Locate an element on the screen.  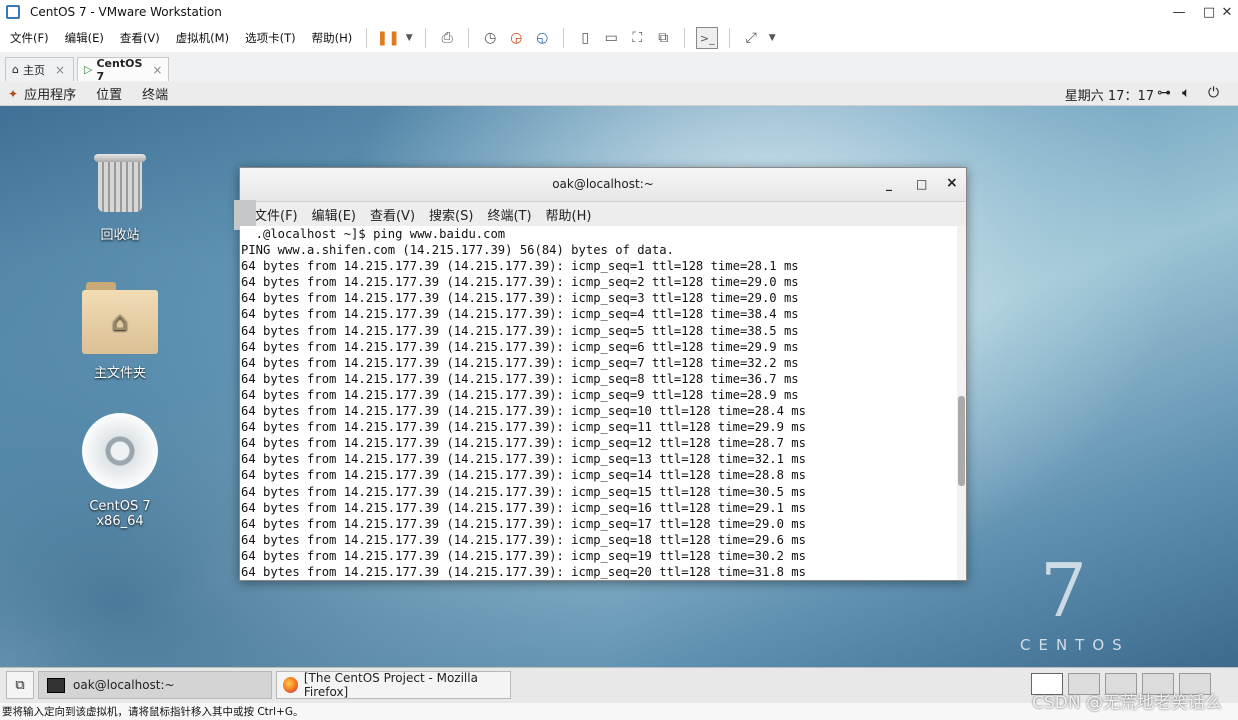
menu-edit: 编辑(E) is located at coordinates (84, 38).